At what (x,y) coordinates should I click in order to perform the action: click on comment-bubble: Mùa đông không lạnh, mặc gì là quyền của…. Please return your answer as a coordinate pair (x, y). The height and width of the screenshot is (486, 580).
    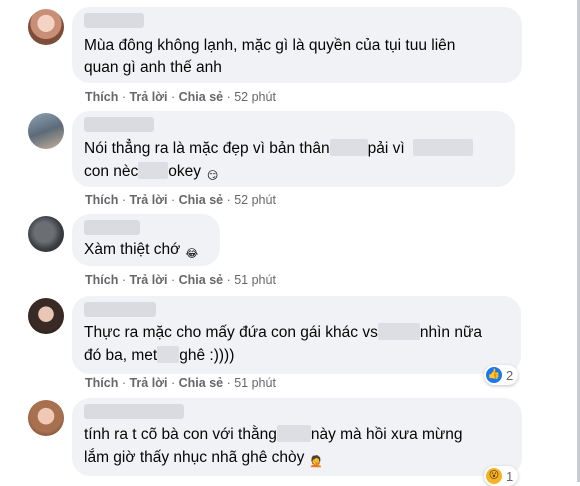
    Looking at the image, I should click on (297, 45).